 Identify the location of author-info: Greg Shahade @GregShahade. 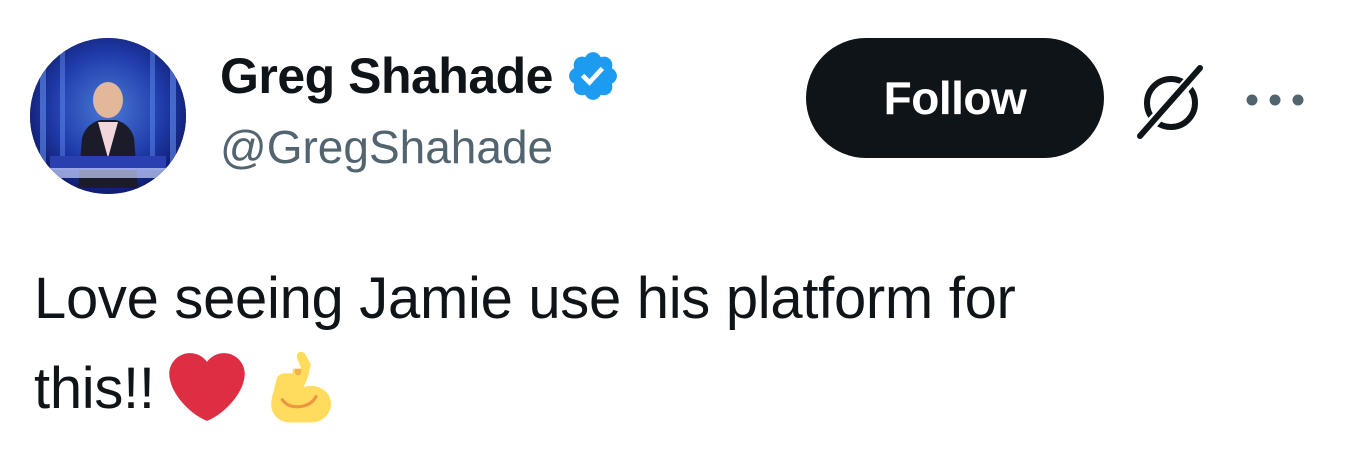
(420, 109).